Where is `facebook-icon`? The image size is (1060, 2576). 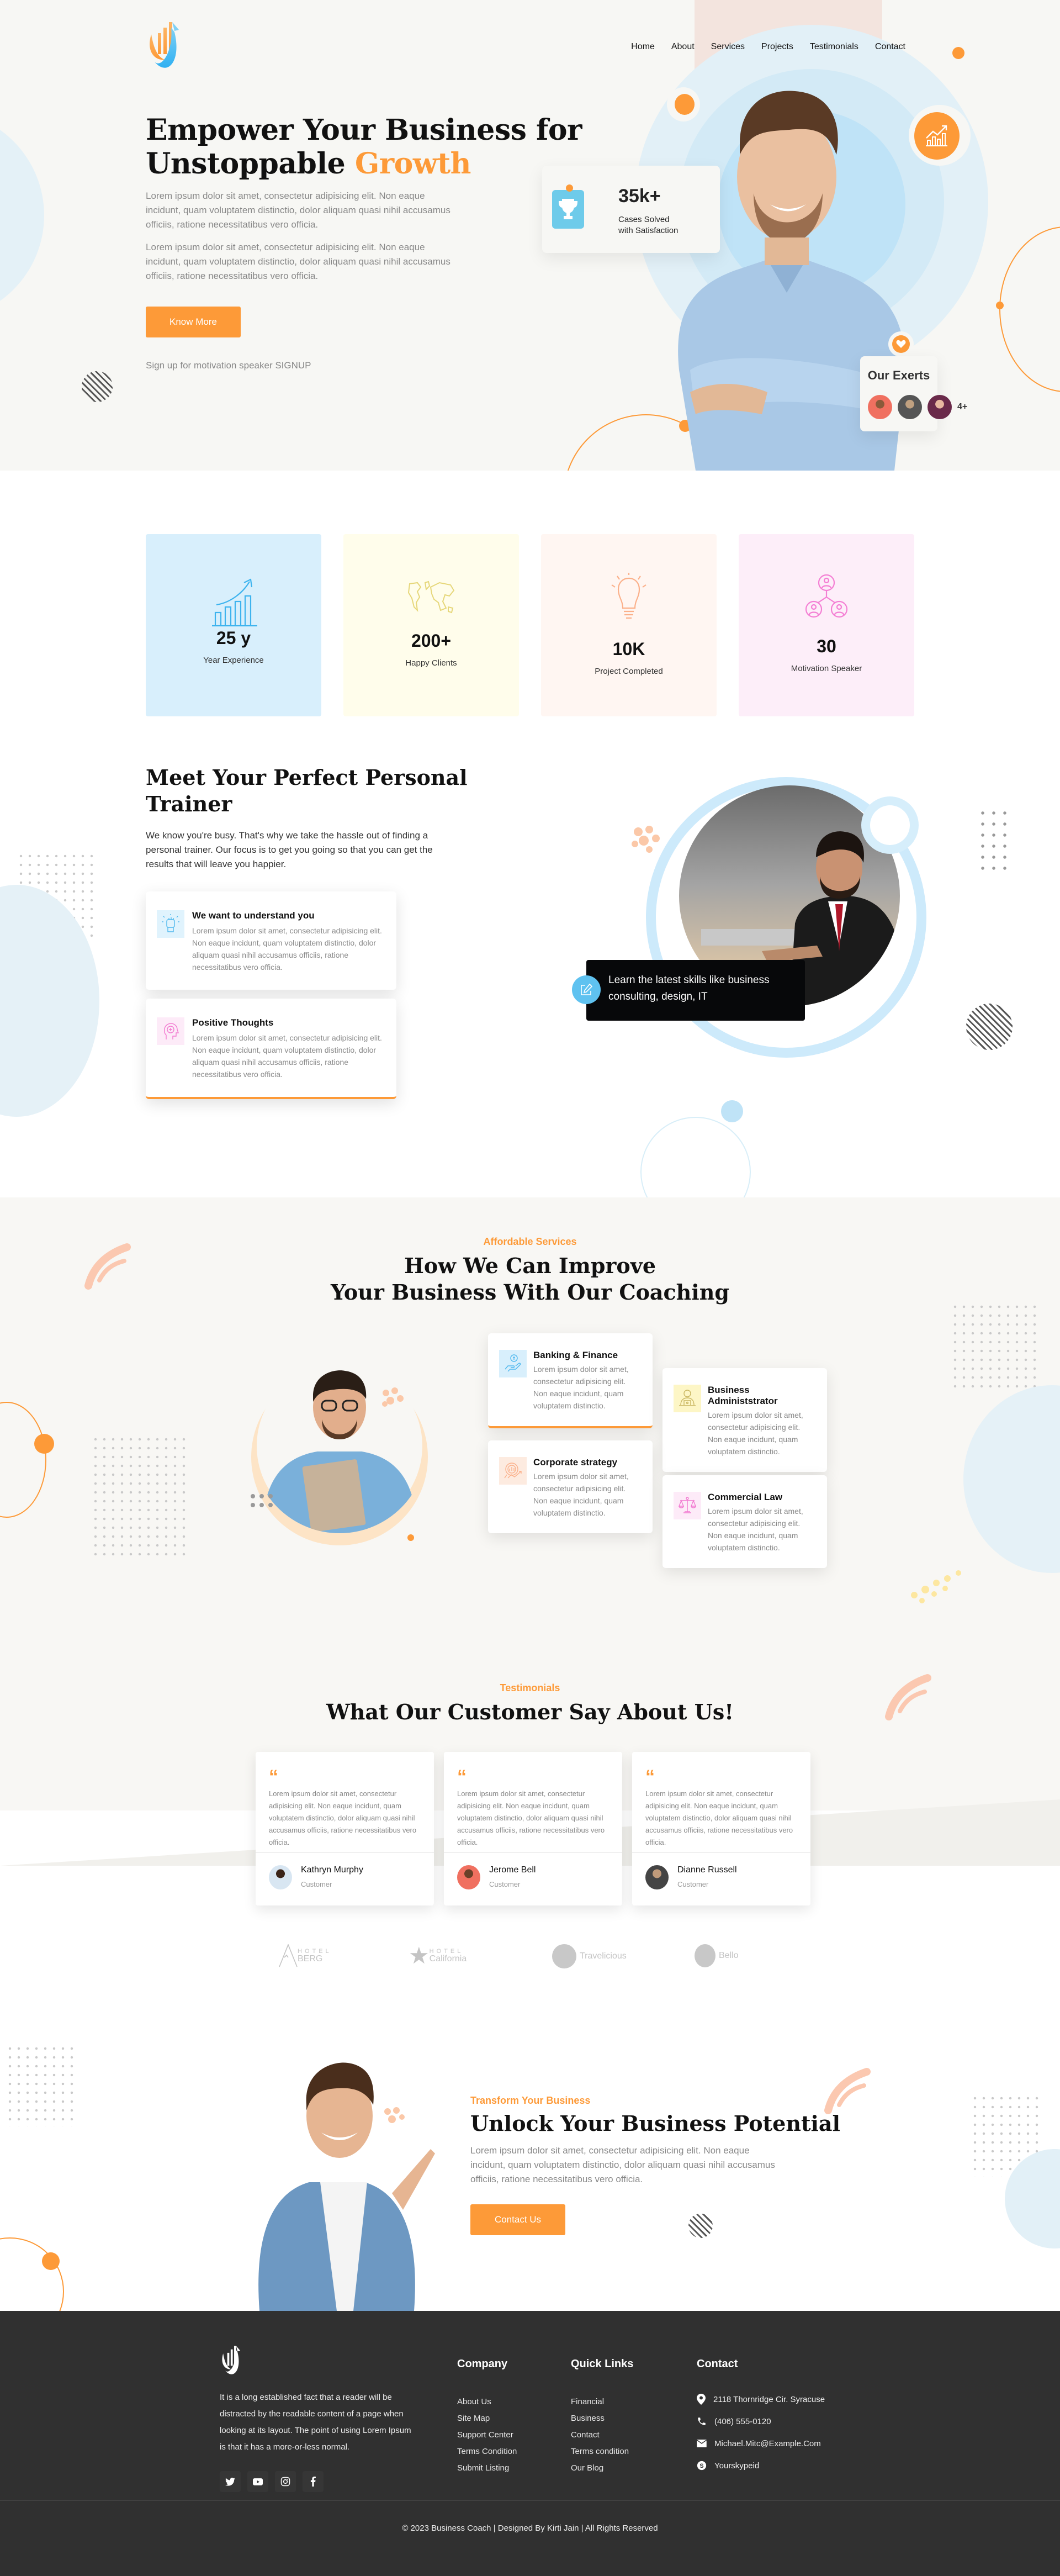 facebook-icon is located at coordinates (314, 2481).